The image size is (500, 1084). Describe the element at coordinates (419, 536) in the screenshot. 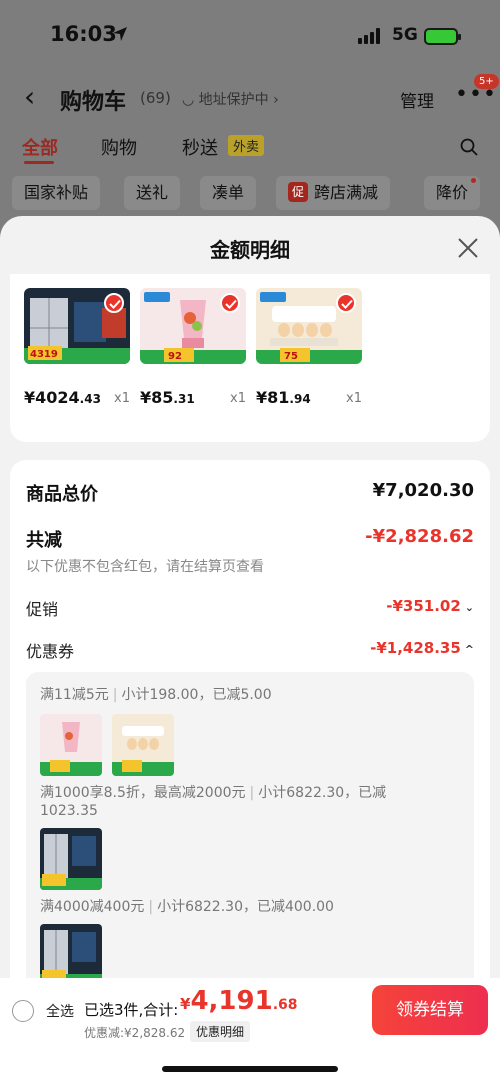

I see `reduce-value: -¥2,828.62` at that location.